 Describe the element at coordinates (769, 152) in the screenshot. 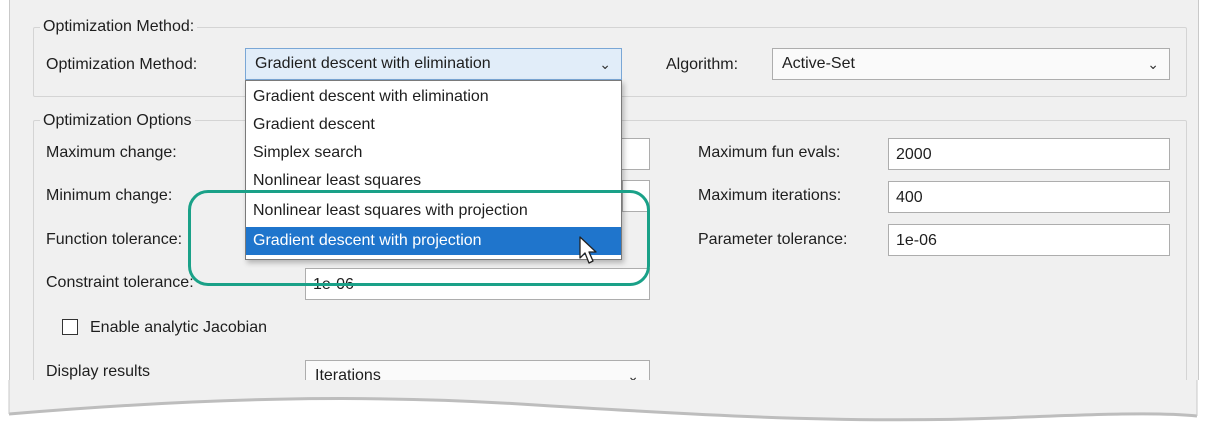

I see `max-fun-evals-label: Maximum fun evals:` at that location.